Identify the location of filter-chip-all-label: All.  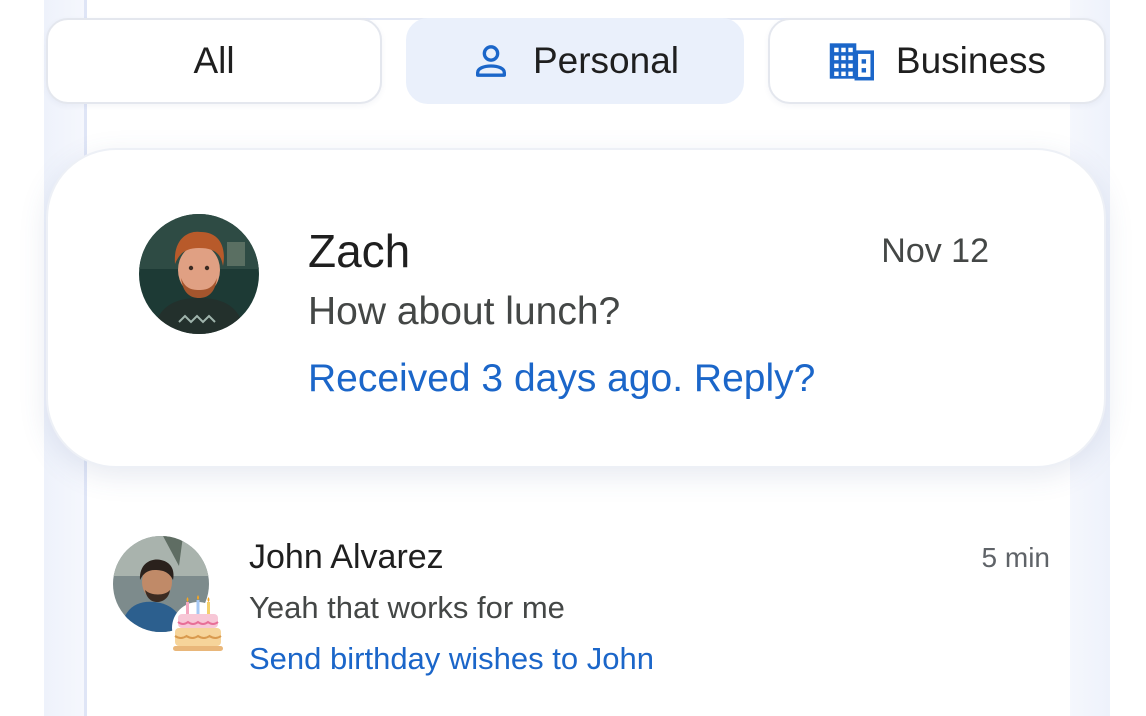
(214, 60).